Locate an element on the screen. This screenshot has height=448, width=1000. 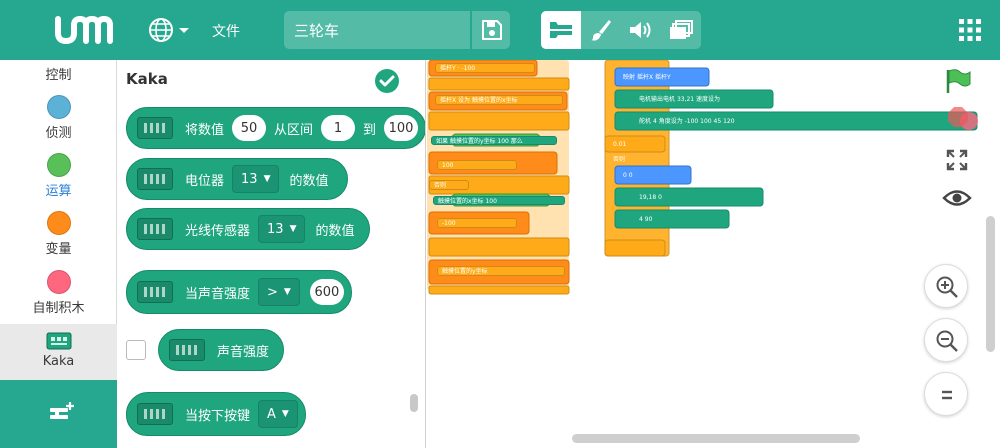
sound-level-hat-block: 当声音强度 > ▼ 600 is located at coordinates (239, 292).